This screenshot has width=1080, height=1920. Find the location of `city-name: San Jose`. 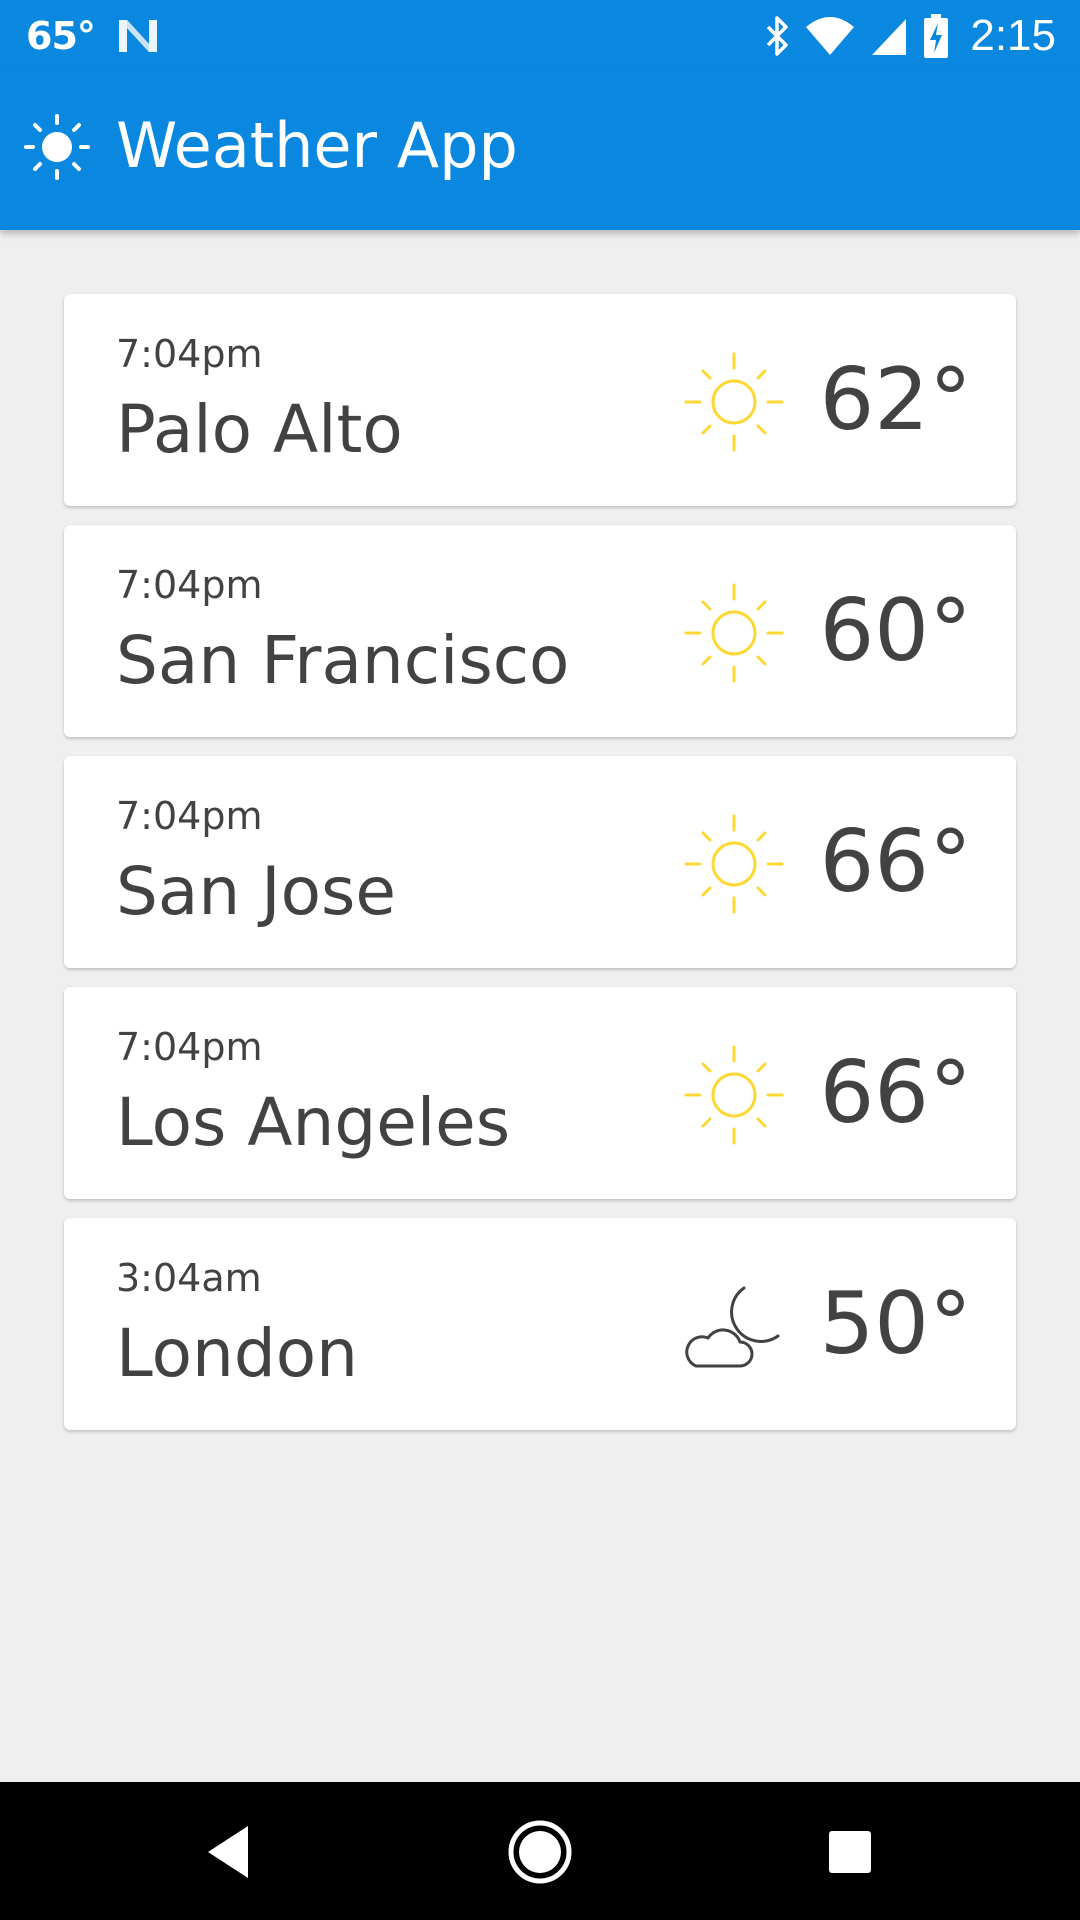

city-name: San Jose is located at coordinates (256, 891).